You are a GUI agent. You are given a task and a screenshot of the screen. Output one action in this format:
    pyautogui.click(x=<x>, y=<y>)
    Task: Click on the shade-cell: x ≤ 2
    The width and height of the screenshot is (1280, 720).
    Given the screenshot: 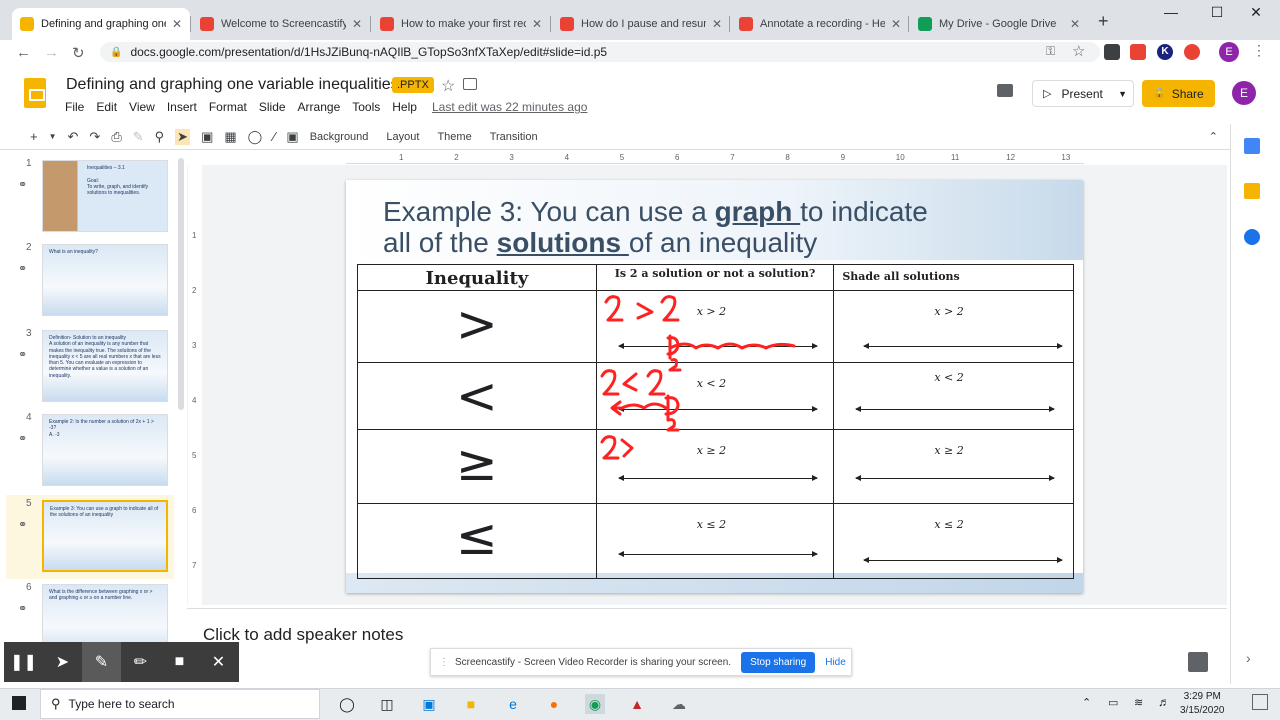 What is the action you would take?
    pyautogui.click(x=953, y=541)
    